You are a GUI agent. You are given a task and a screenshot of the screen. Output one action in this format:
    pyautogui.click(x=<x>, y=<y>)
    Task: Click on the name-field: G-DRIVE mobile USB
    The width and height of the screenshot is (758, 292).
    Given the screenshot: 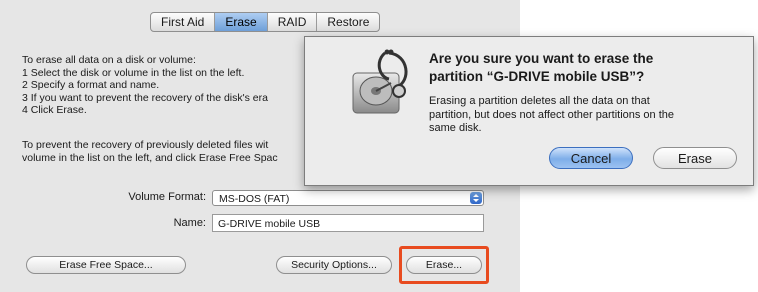 What is the action you would take?
    pyautogui.click(x=348, y=223)
    